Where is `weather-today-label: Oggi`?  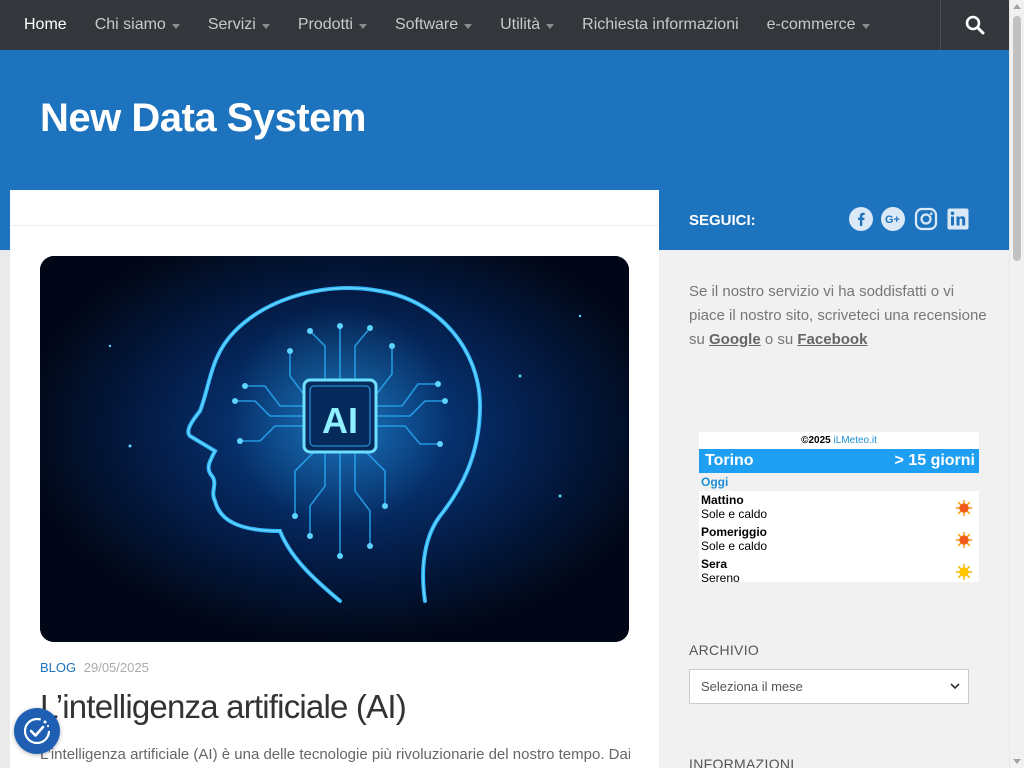
weather-today-label: Oggi is located at coordinates (839, 482).